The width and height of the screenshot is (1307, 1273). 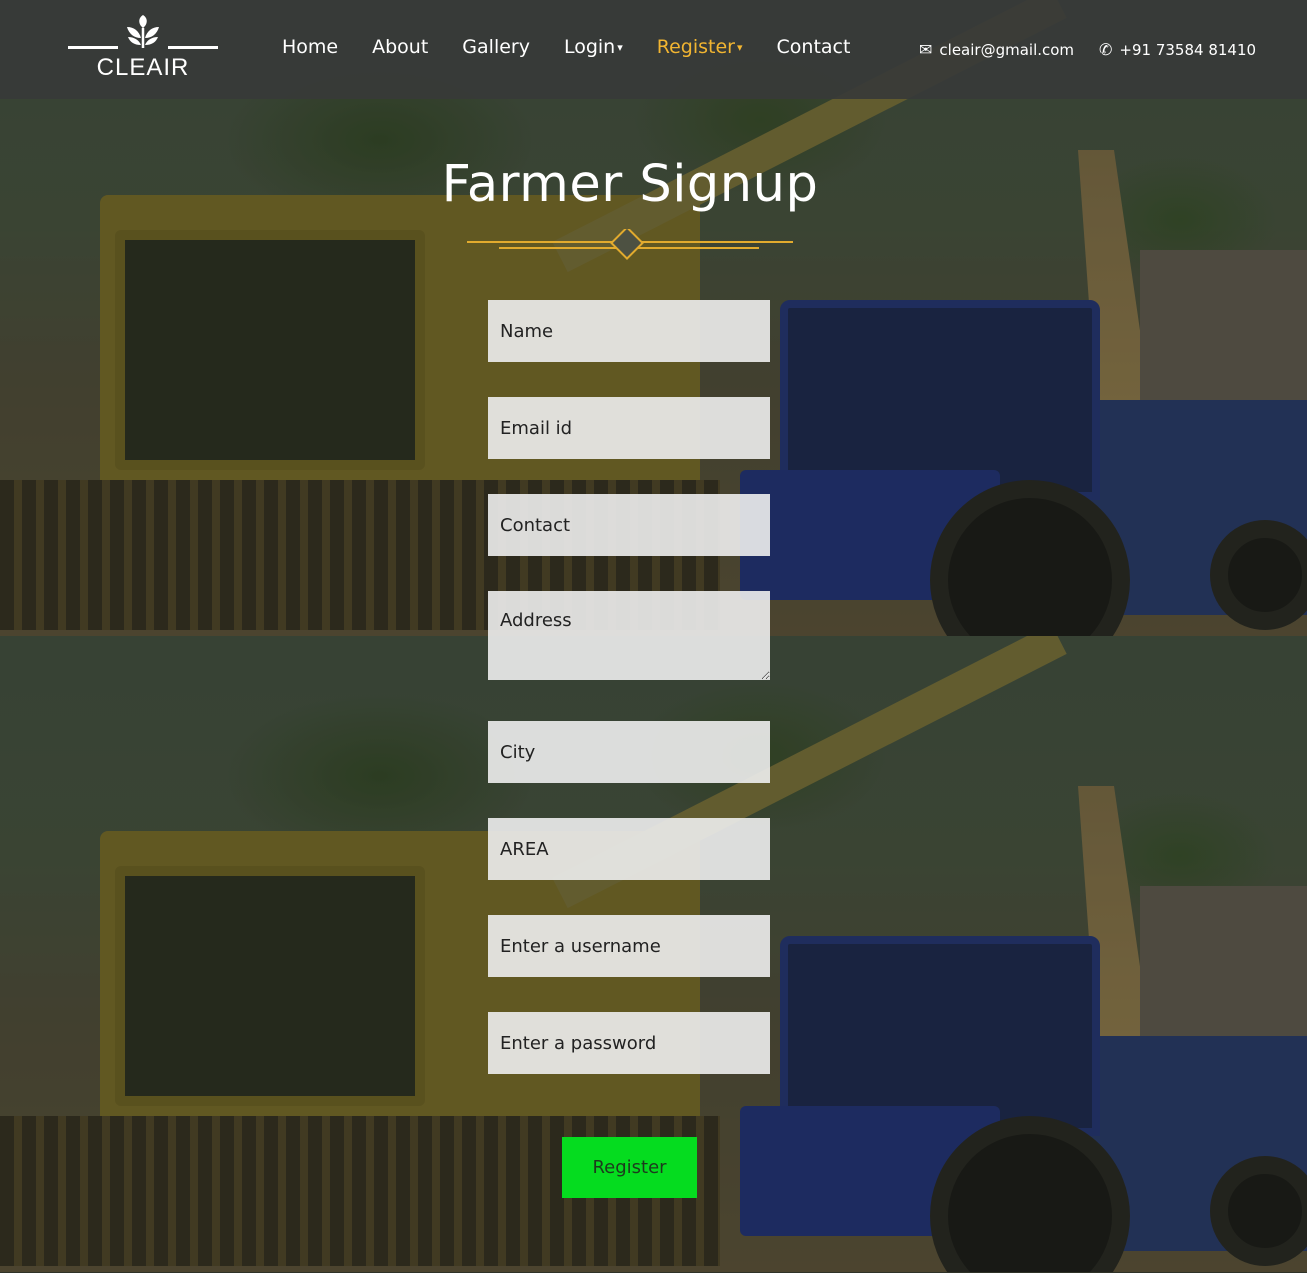 What do you see at coordinates (589, 47) in the screenshot?
I see `nav-item-label: Login` at bounding box center [589, 47].